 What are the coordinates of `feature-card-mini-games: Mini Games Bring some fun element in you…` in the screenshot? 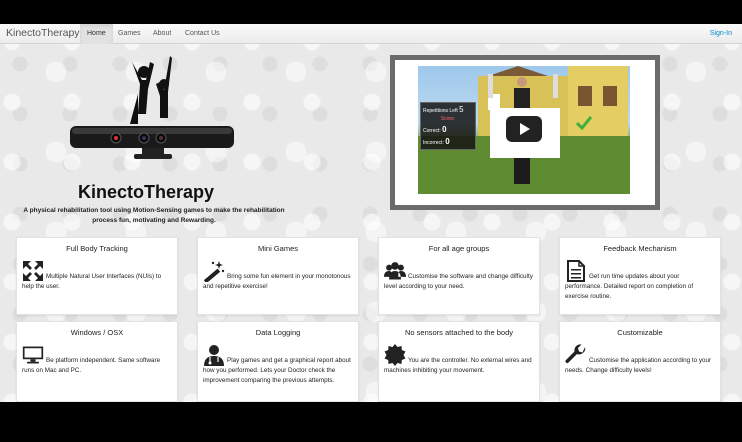 It's located at (278, 276).